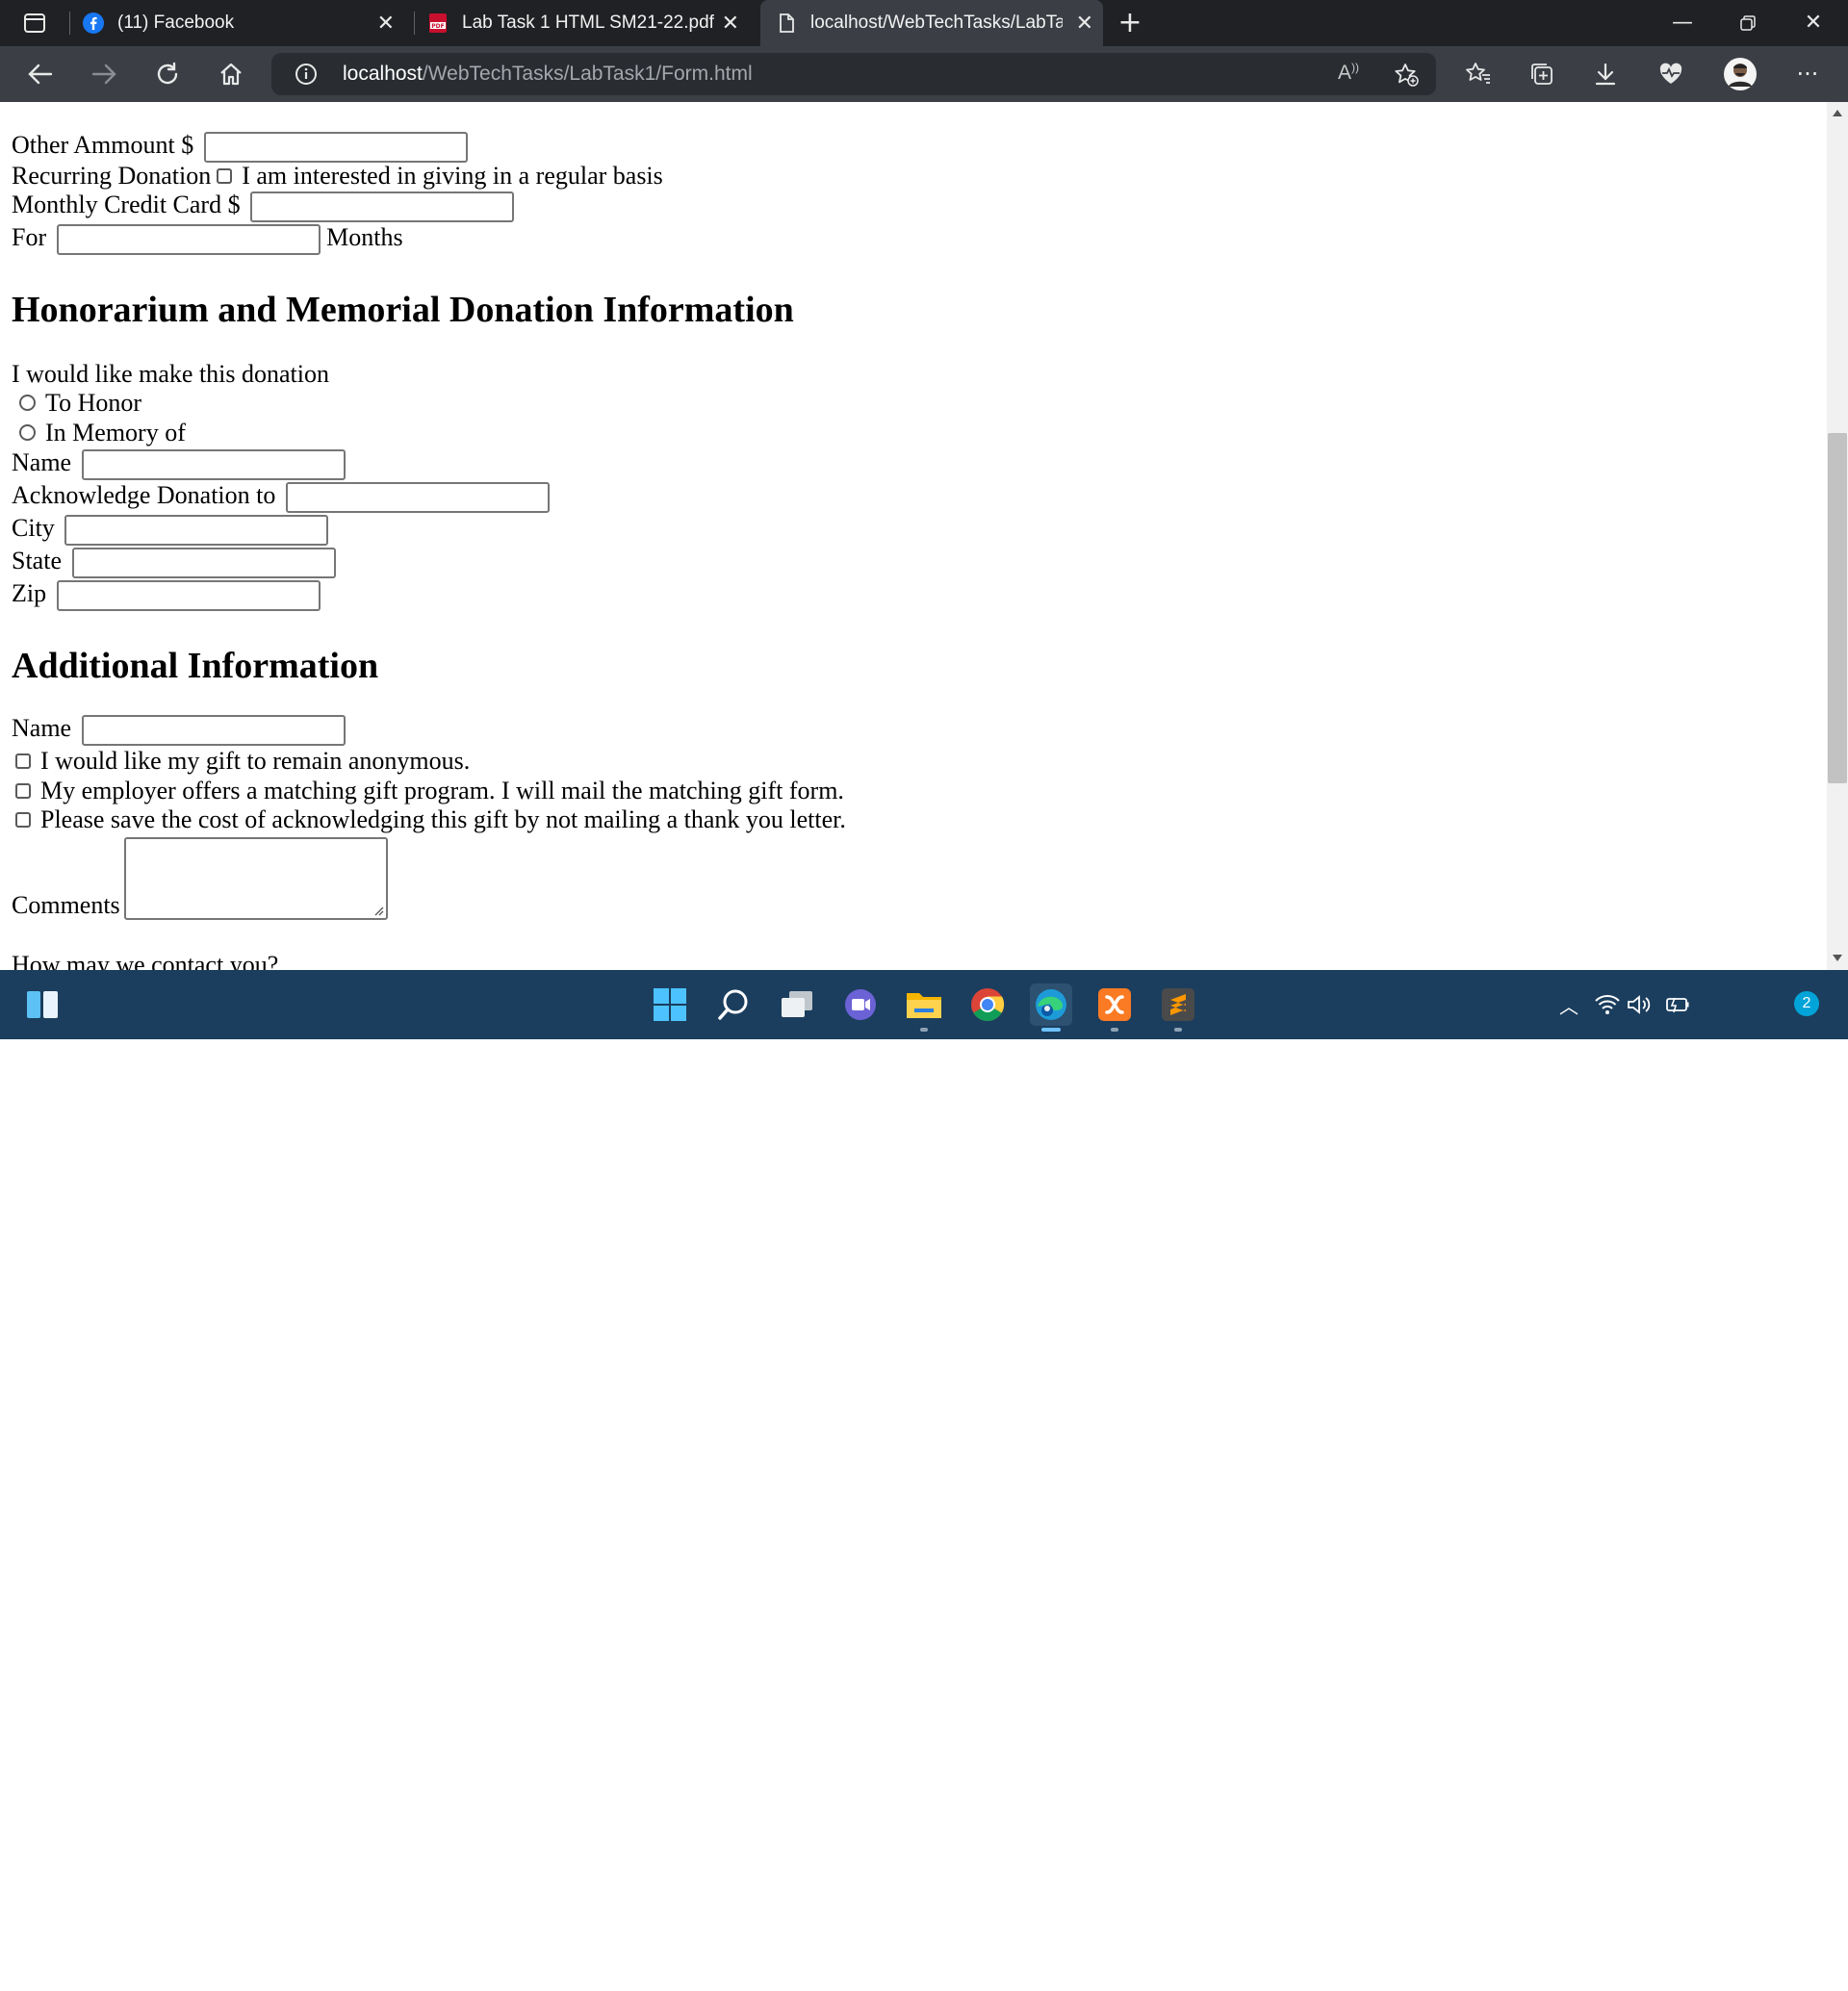 The image size is (1848, 1991). I want to click on battery-icon, so click(1677, 1005).